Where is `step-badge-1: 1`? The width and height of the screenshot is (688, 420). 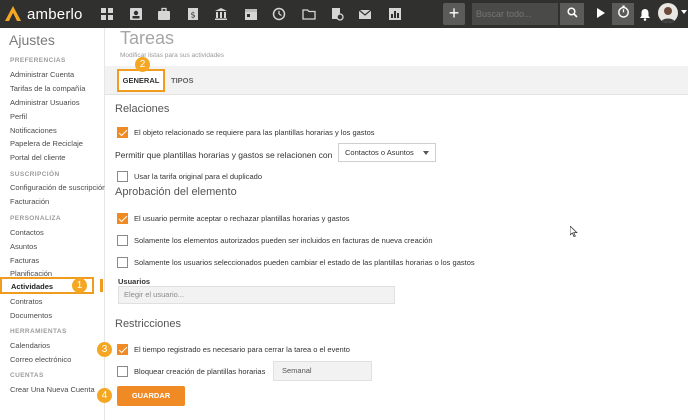 step-badge-1: 1 is located at coordinates (79, 285).